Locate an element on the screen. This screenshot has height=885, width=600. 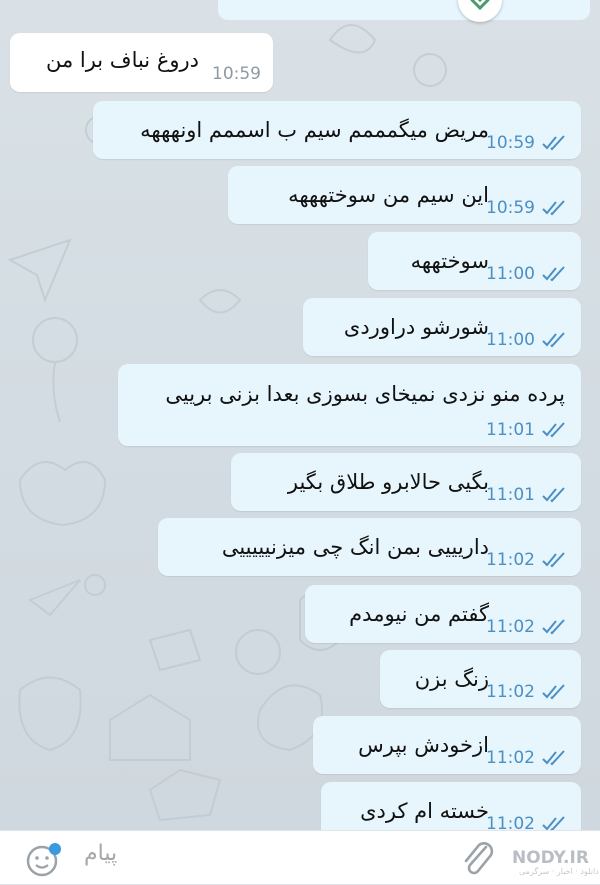
message-bubble-outgoing: سوختههه 11:00 is located at coordinates (474, 261).